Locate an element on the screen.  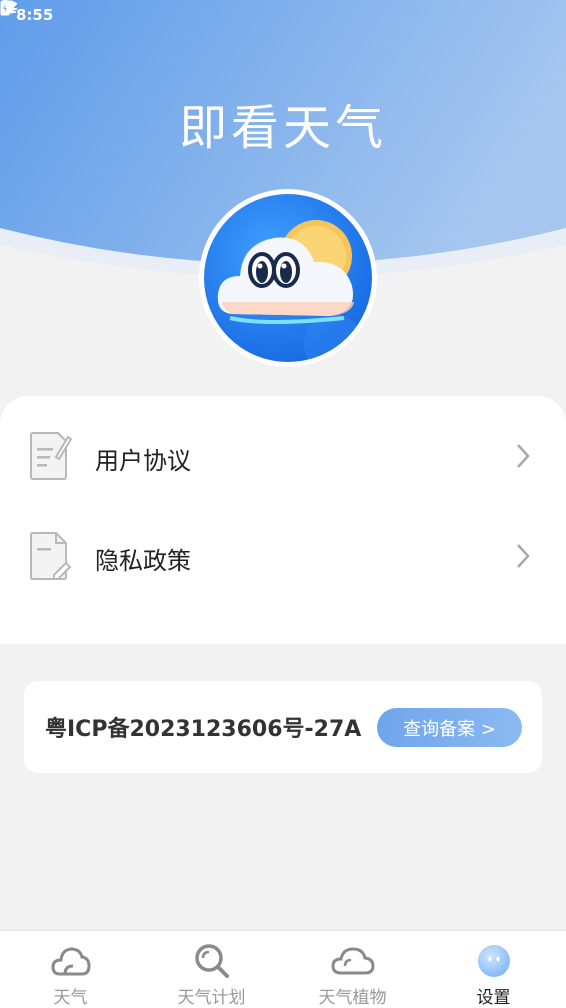
query-filing-button: 查询备案 > is located at coordinates (449, 727).